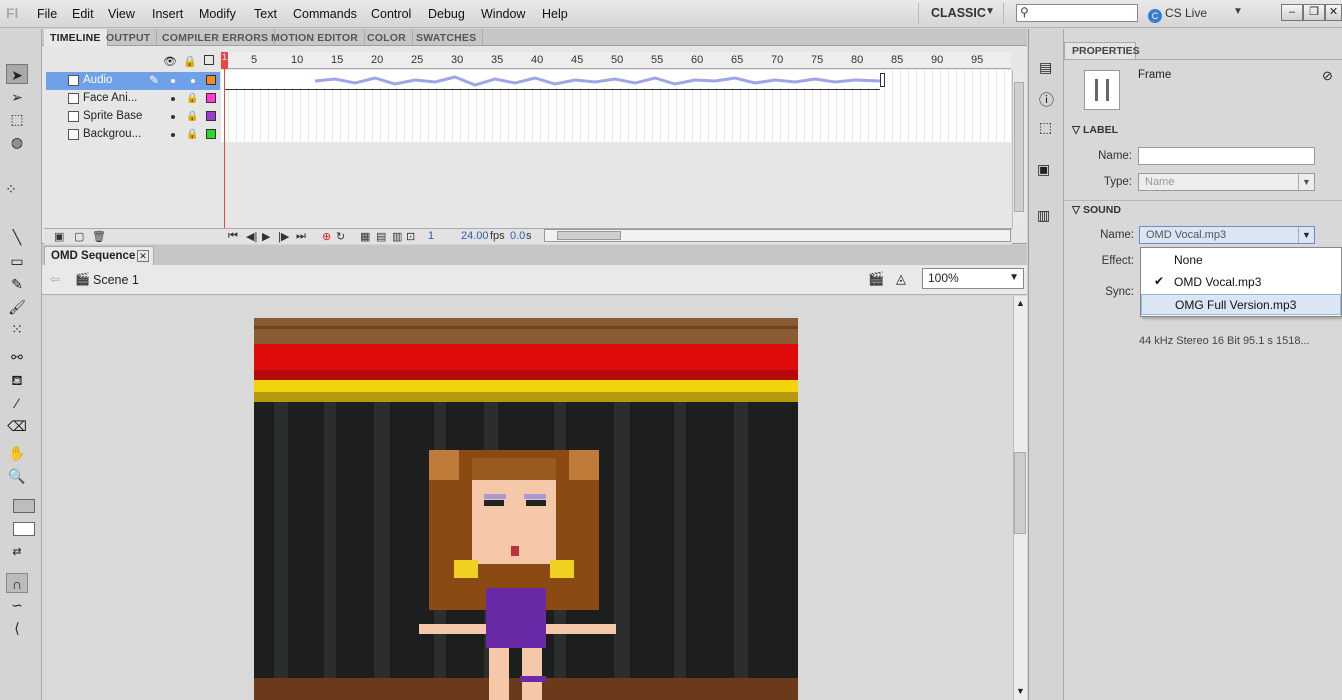 The width and height of the screenshot is (1342, 700). I want to click on rectangle-tool-icon: ▭, so click(17, 261).